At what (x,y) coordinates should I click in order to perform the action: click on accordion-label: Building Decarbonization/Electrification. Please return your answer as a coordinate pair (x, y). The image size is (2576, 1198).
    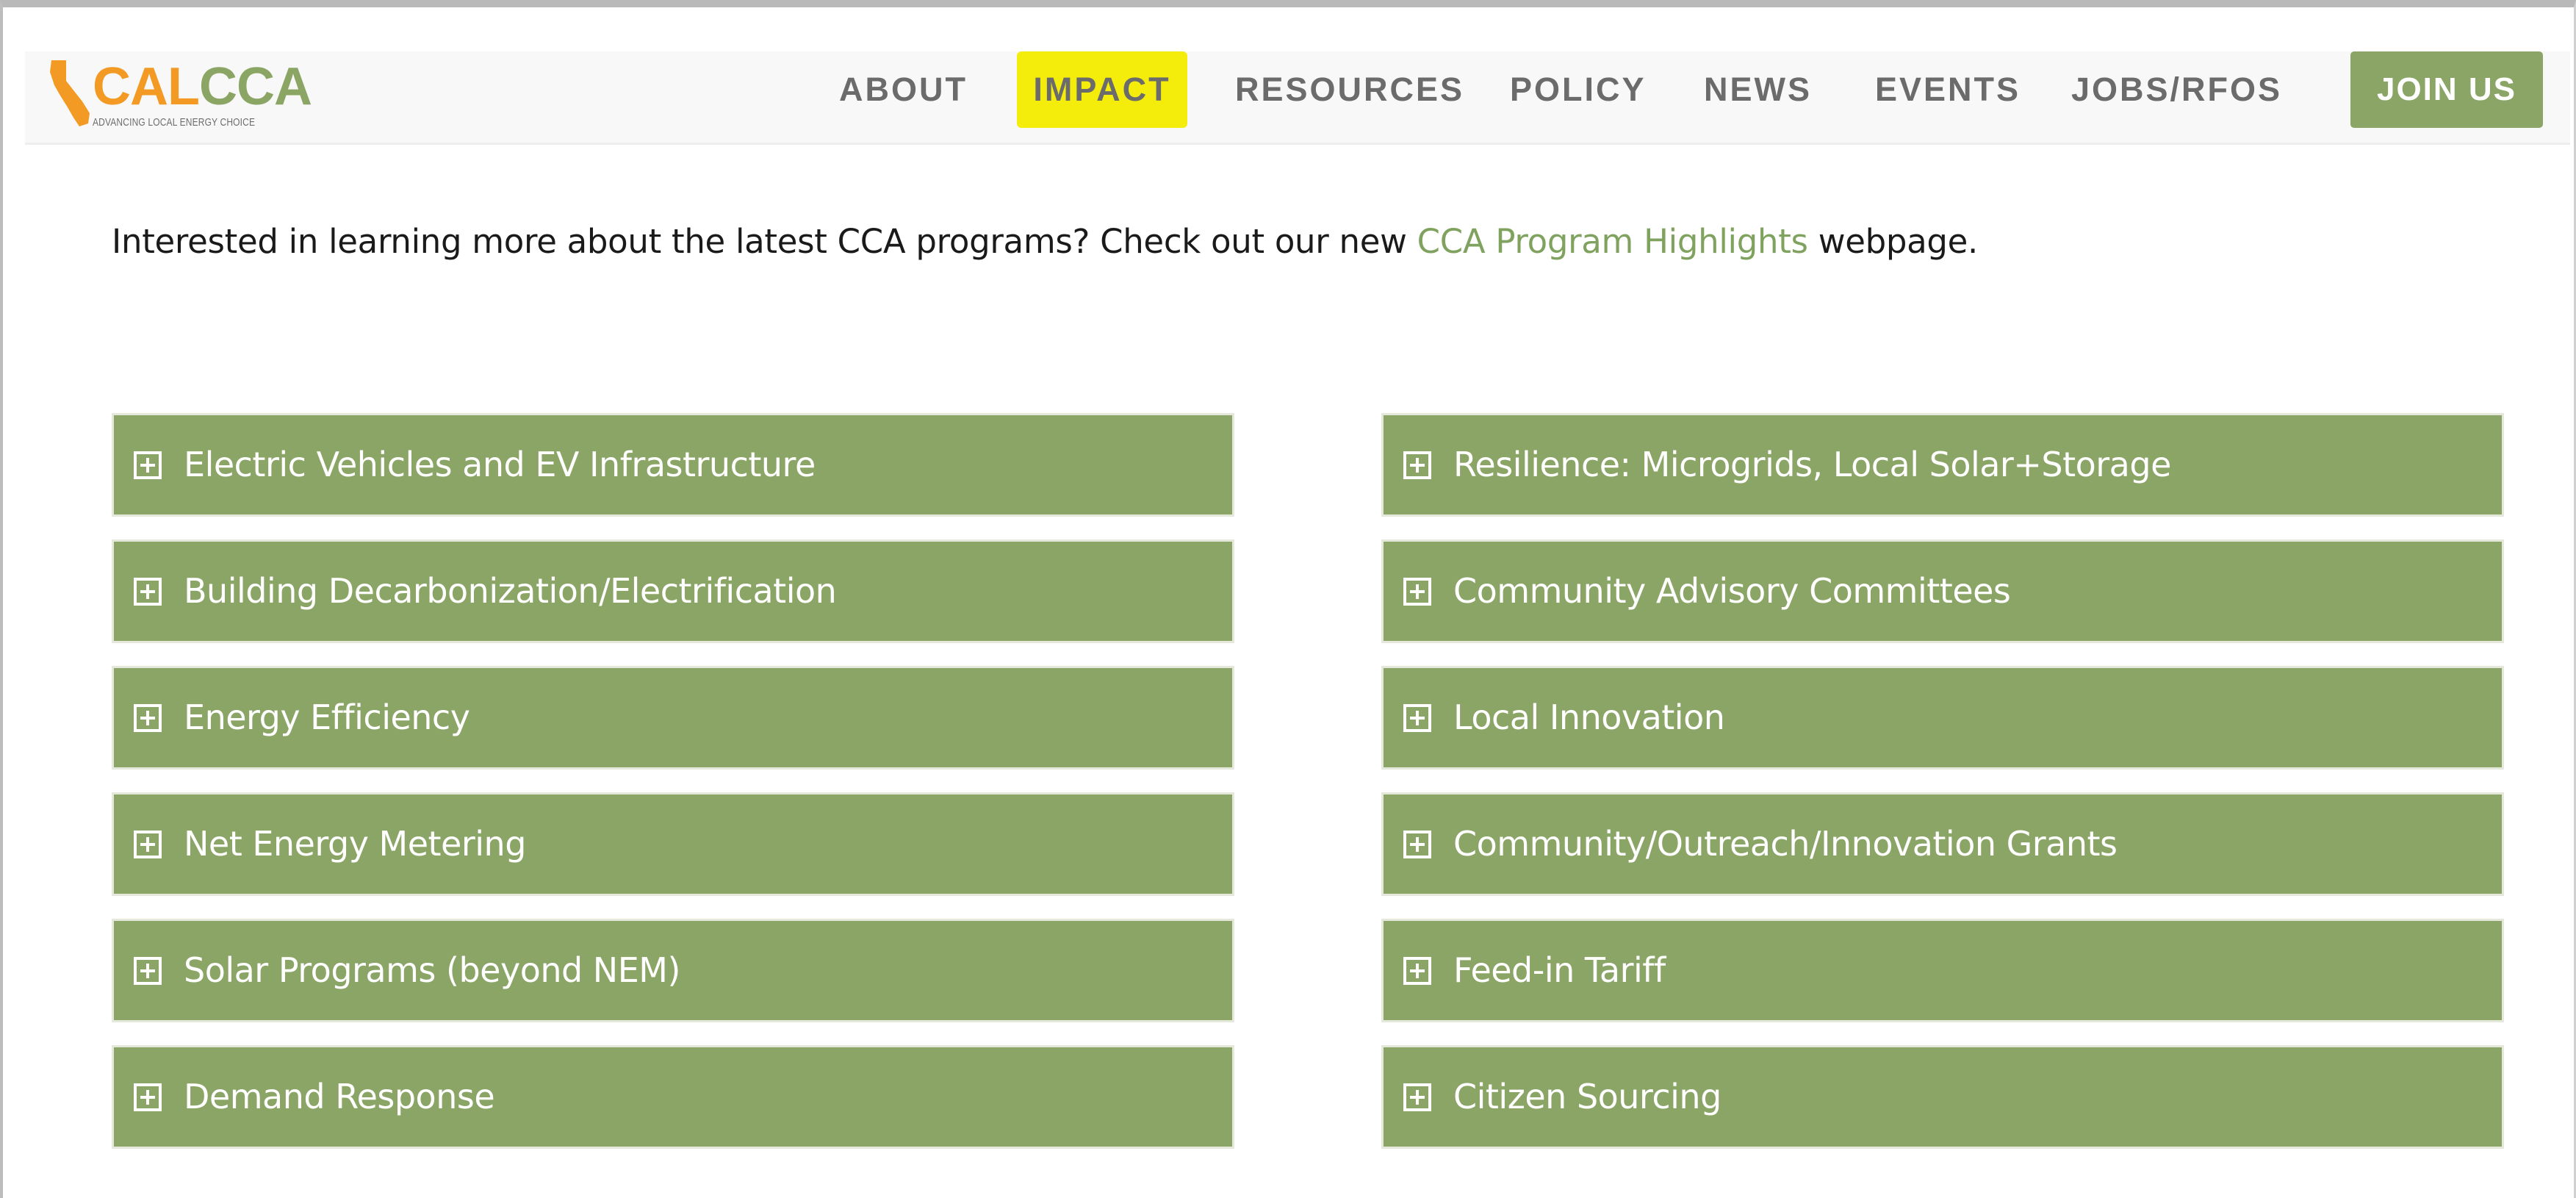
    Looking at the image, I should click on (510, 591).